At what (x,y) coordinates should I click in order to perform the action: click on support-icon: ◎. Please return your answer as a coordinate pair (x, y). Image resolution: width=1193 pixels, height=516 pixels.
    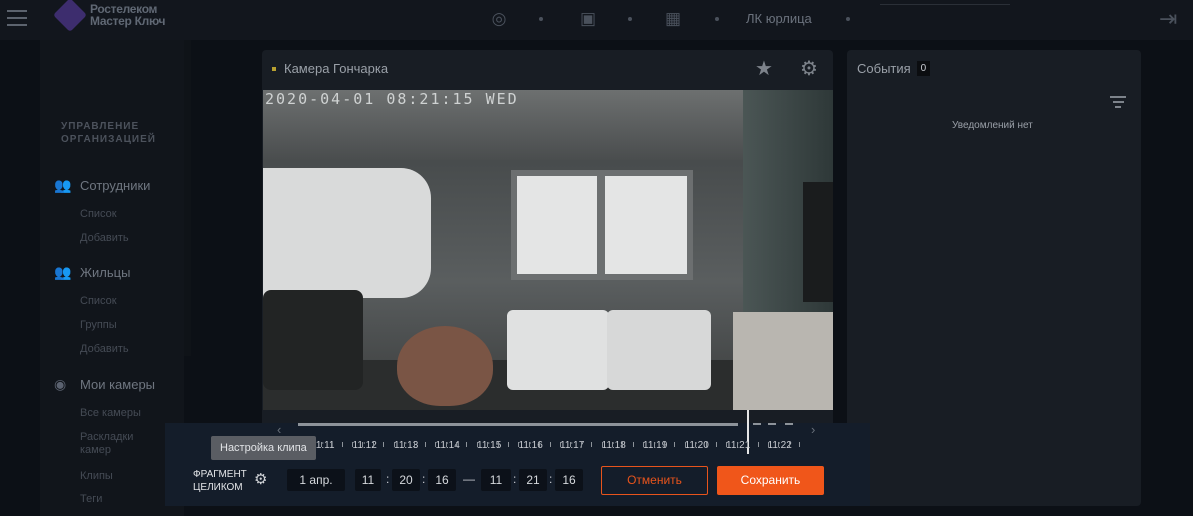
    Looking at the image, I should click on (499, 19).